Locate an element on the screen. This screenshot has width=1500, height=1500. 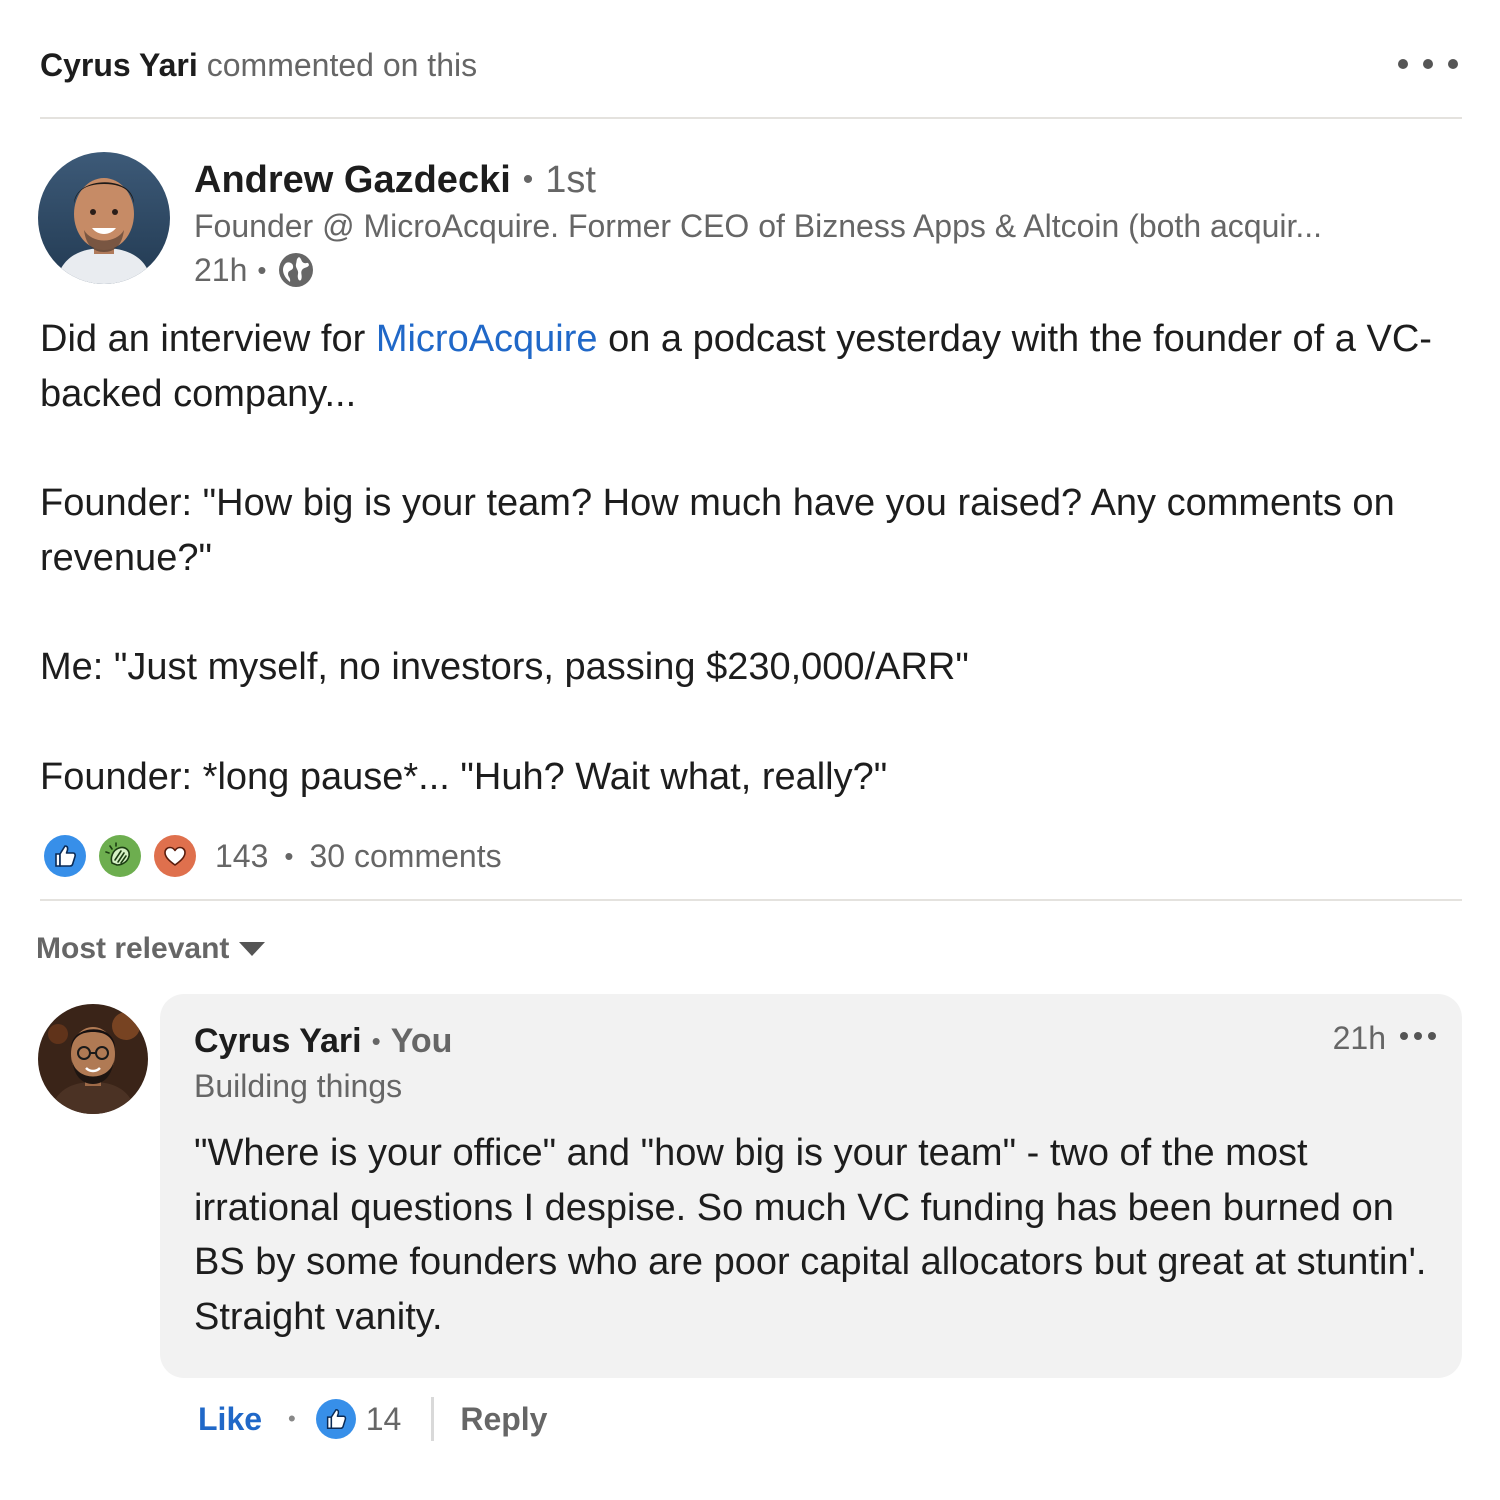
author-avatar is located at coordinates (104, 218).